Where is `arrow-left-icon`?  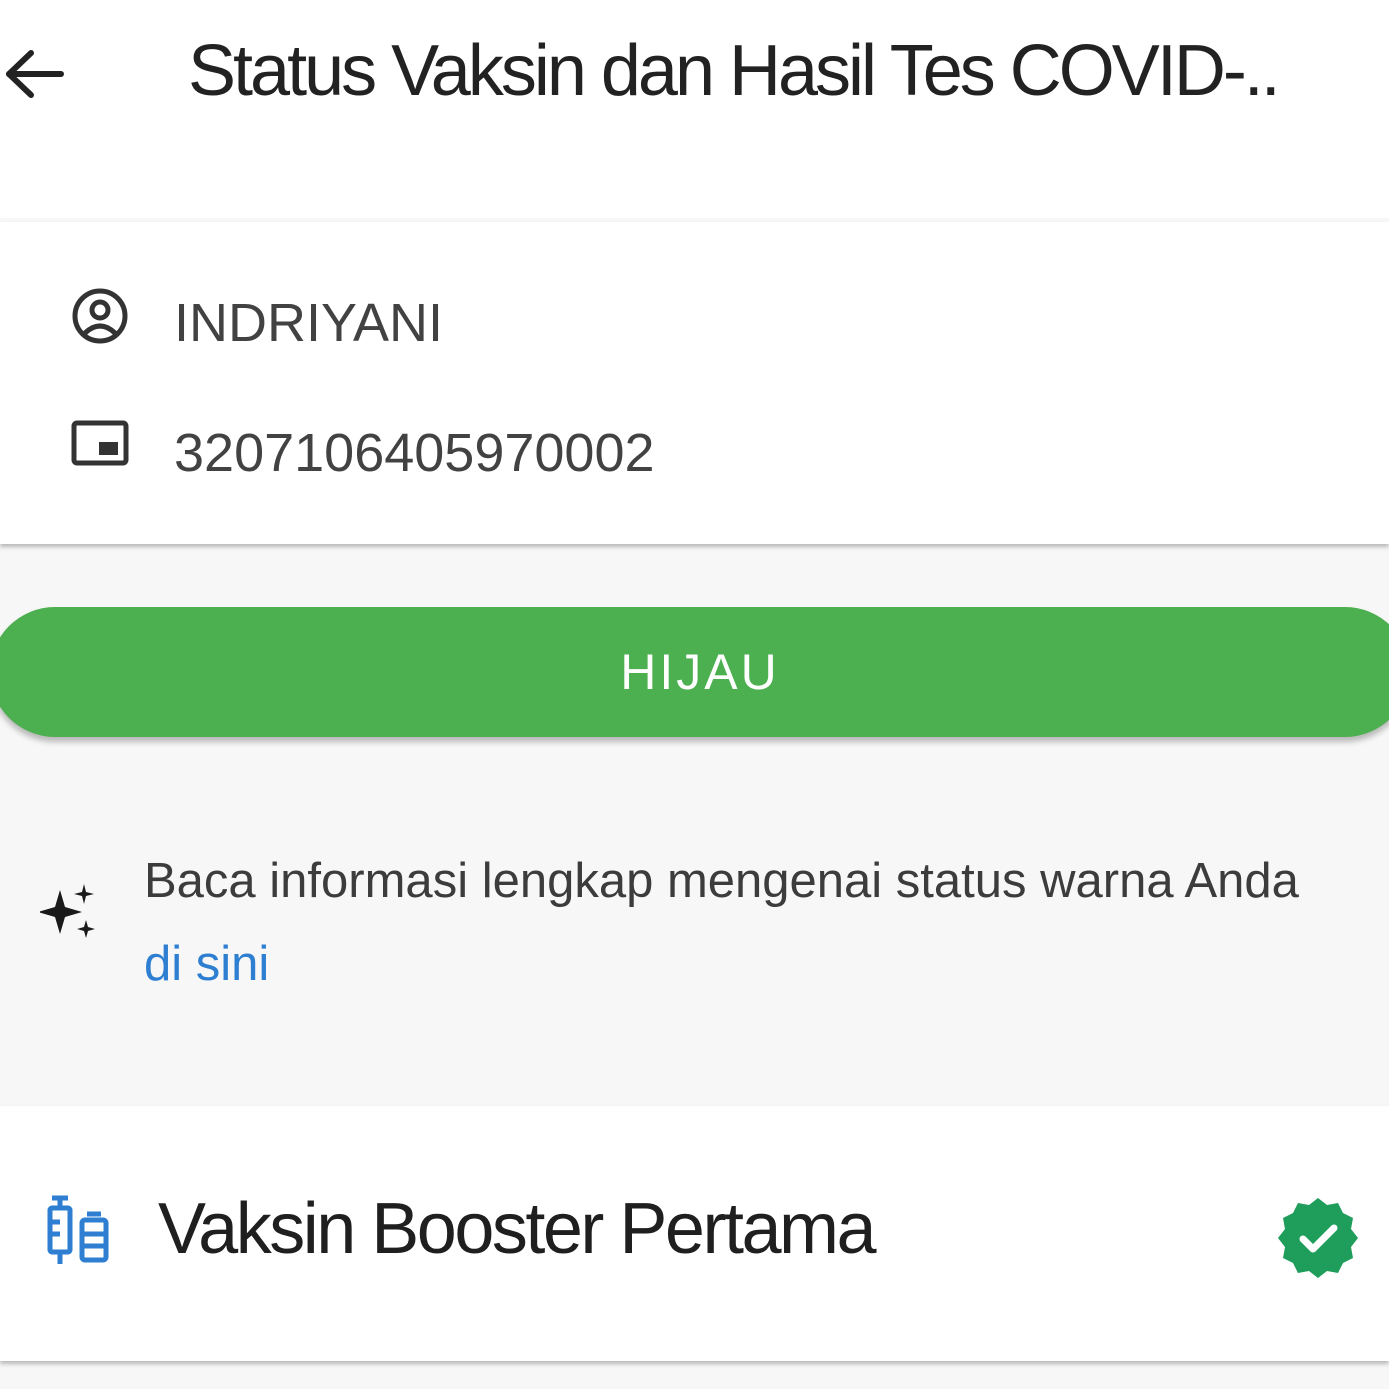
arrow-left-icon is located at coordinates (35, 74).